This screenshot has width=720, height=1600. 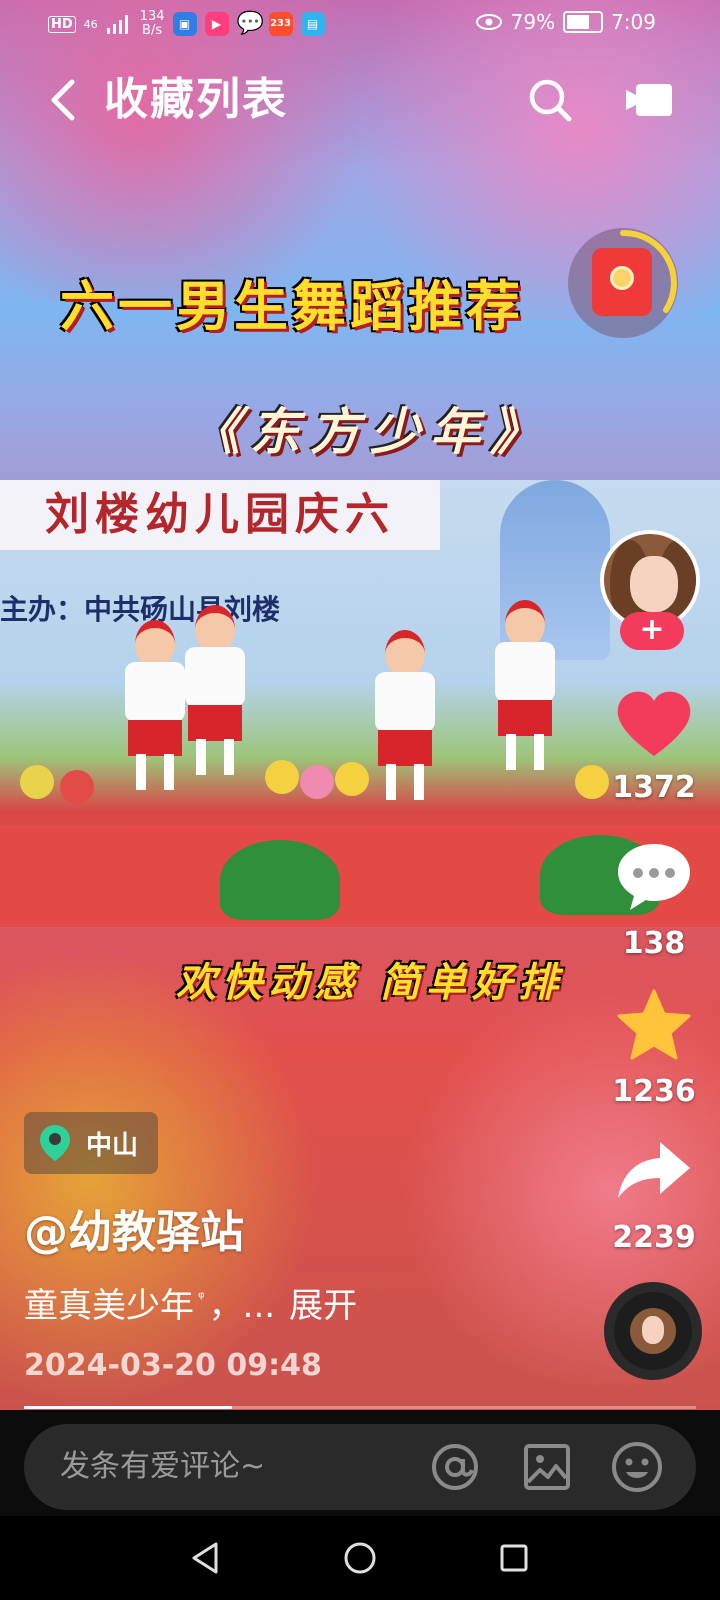 I want to click on nav-recents-button, so click(x=514, y=1558).